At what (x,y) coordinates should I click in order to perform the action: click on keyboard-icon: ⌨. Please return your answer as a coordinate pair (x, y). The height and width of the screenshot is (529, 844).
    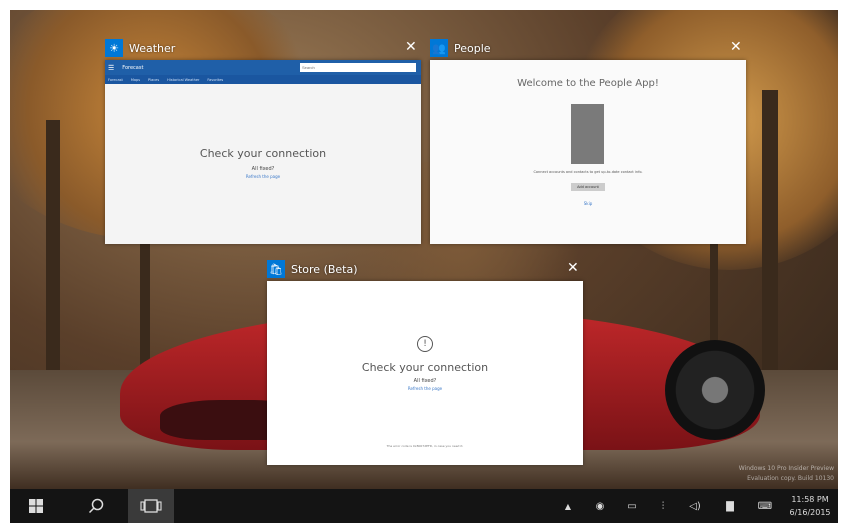
    Looking at the image, I should click on (765, 506).